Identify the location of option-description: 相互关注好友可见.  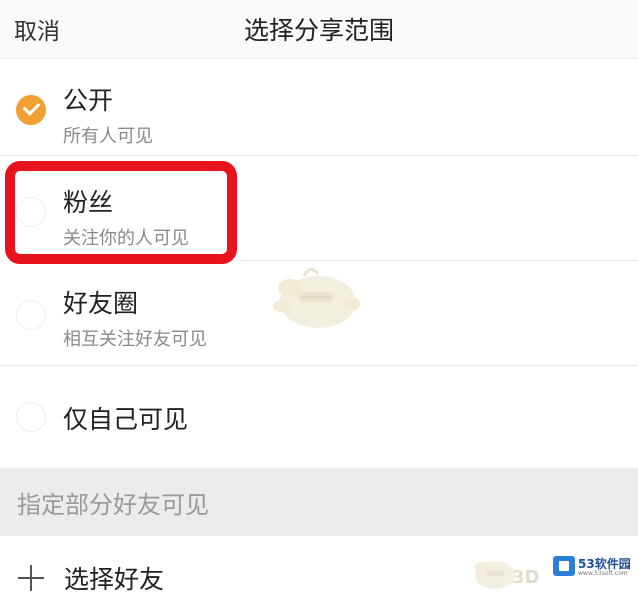
(135, 339).